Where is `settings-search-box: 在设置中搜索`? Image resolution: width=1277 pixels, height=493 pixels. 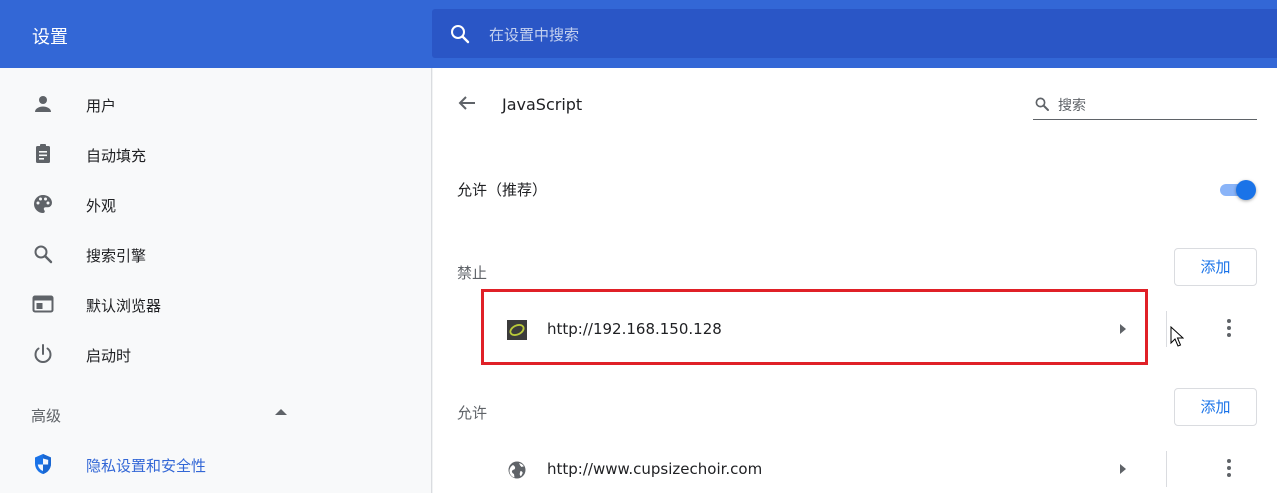 settings-search-box: 在设置中搜索 is located at coordinates (854, 33).